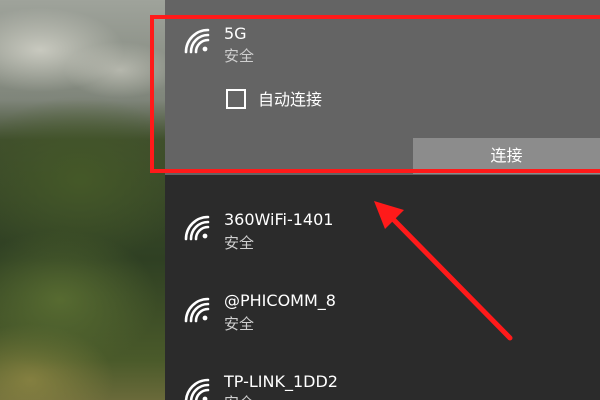  Describe the element at coordinates (506, 156) in the screenshot. I see `connect-button: 连接` at that location.